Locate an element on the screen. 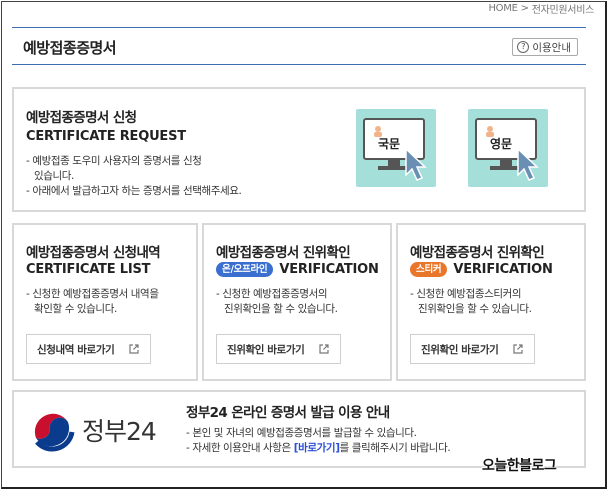 The image size is (610, 492). verify-sticker-shortcut-button: 진위확인 바로가기 is located at coordinates (473, 349).